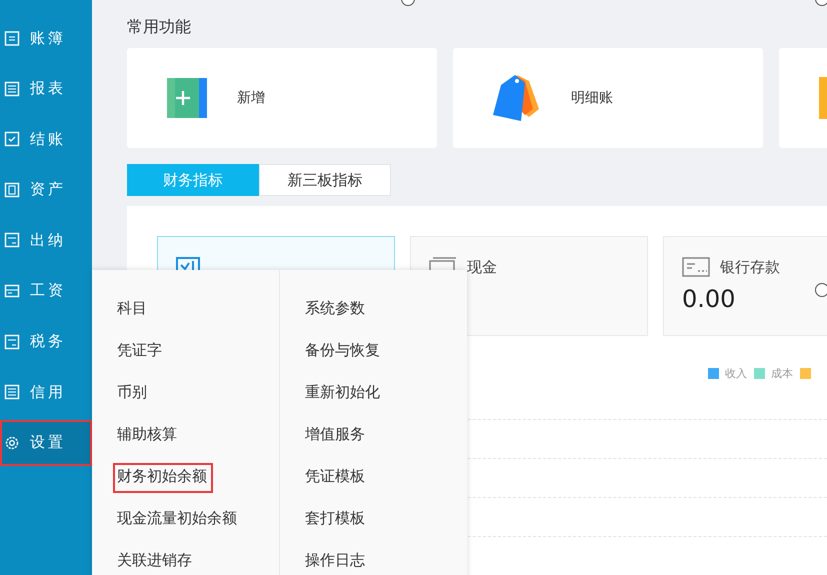  Describe the element at coordinates (46, 392) in the screenshot. I see `sidebar-item: 信用` at that location.